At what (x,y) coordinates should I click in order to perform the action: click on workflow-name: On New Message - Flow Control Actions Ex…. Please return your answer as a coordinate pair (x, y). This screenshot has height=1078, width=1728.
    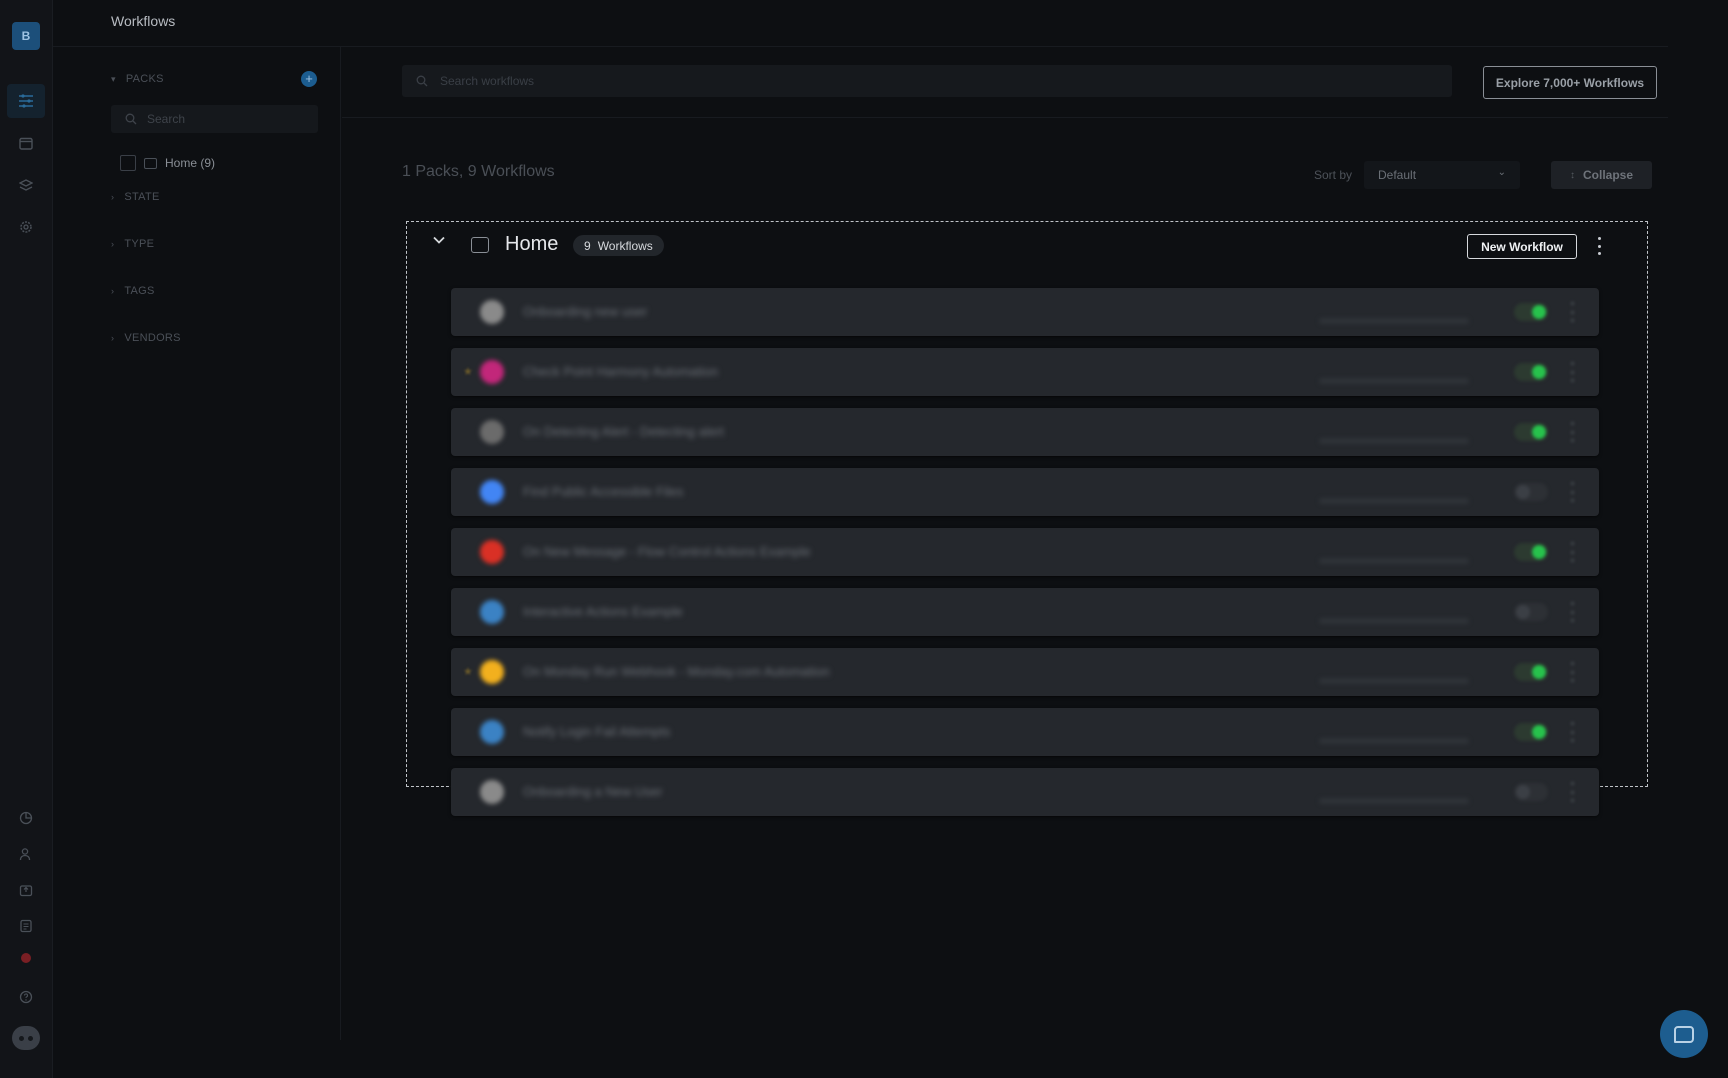
    Looking at the image, I should click on (667, 551).